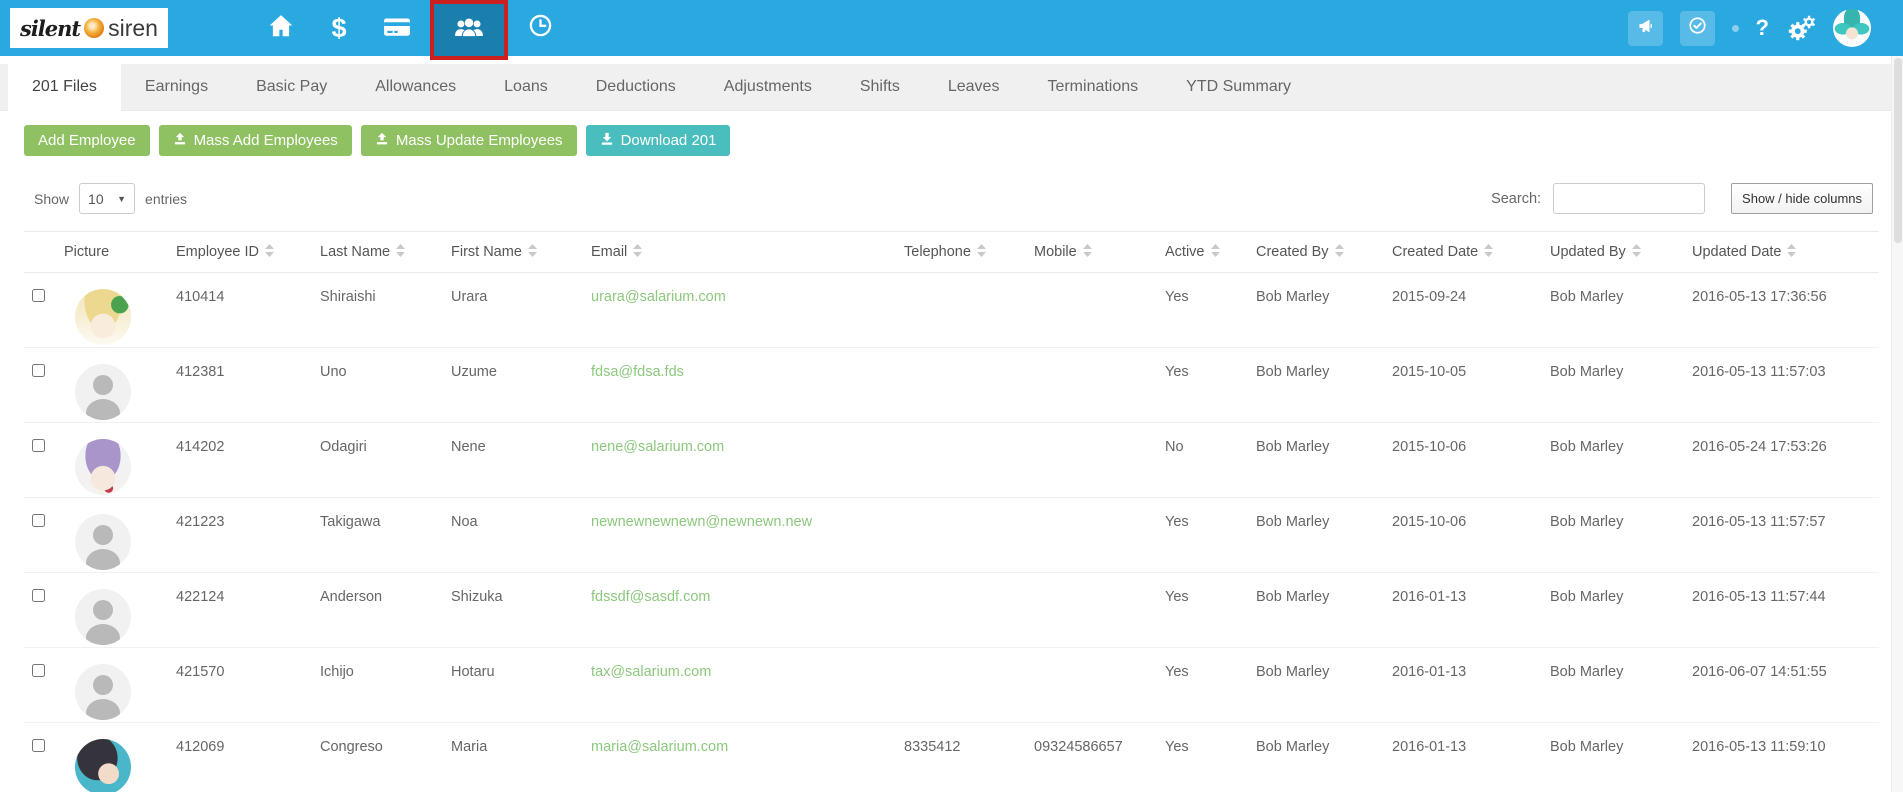  I want to click on tab-shifts: Shifts, so click(880, 87).